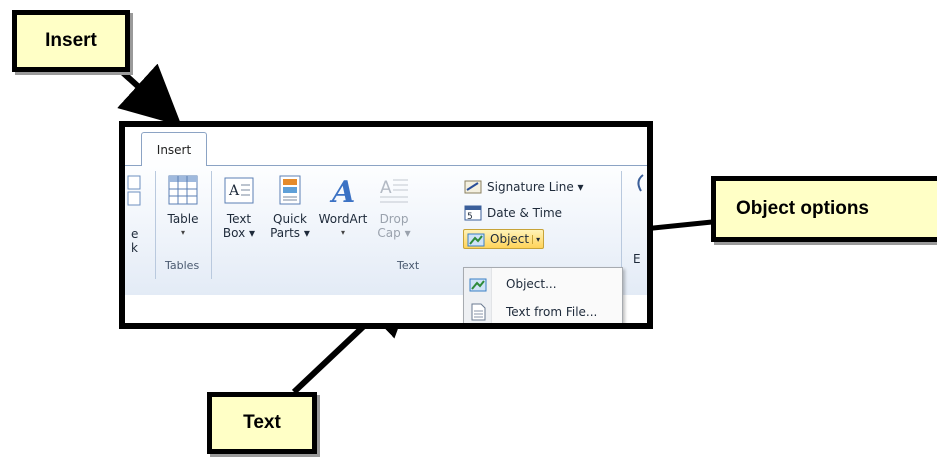  What do you see at coordinates (640, 183) in the screenshot?
I see `partial-right-icon` at bounding box center [640, 183].